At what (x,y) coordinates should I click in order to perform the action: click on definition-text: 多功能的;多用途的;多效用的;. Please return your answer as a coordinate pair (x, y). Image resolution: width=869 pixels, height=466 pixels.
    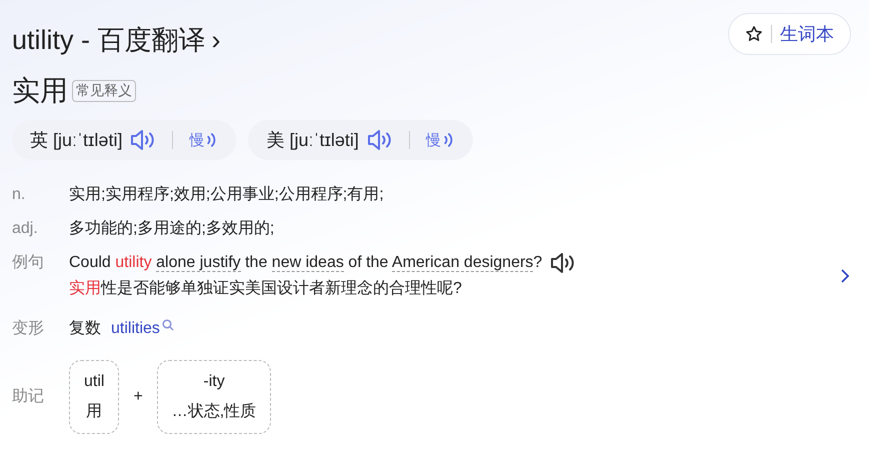
    Looking at the image, I should click on (172, 228).